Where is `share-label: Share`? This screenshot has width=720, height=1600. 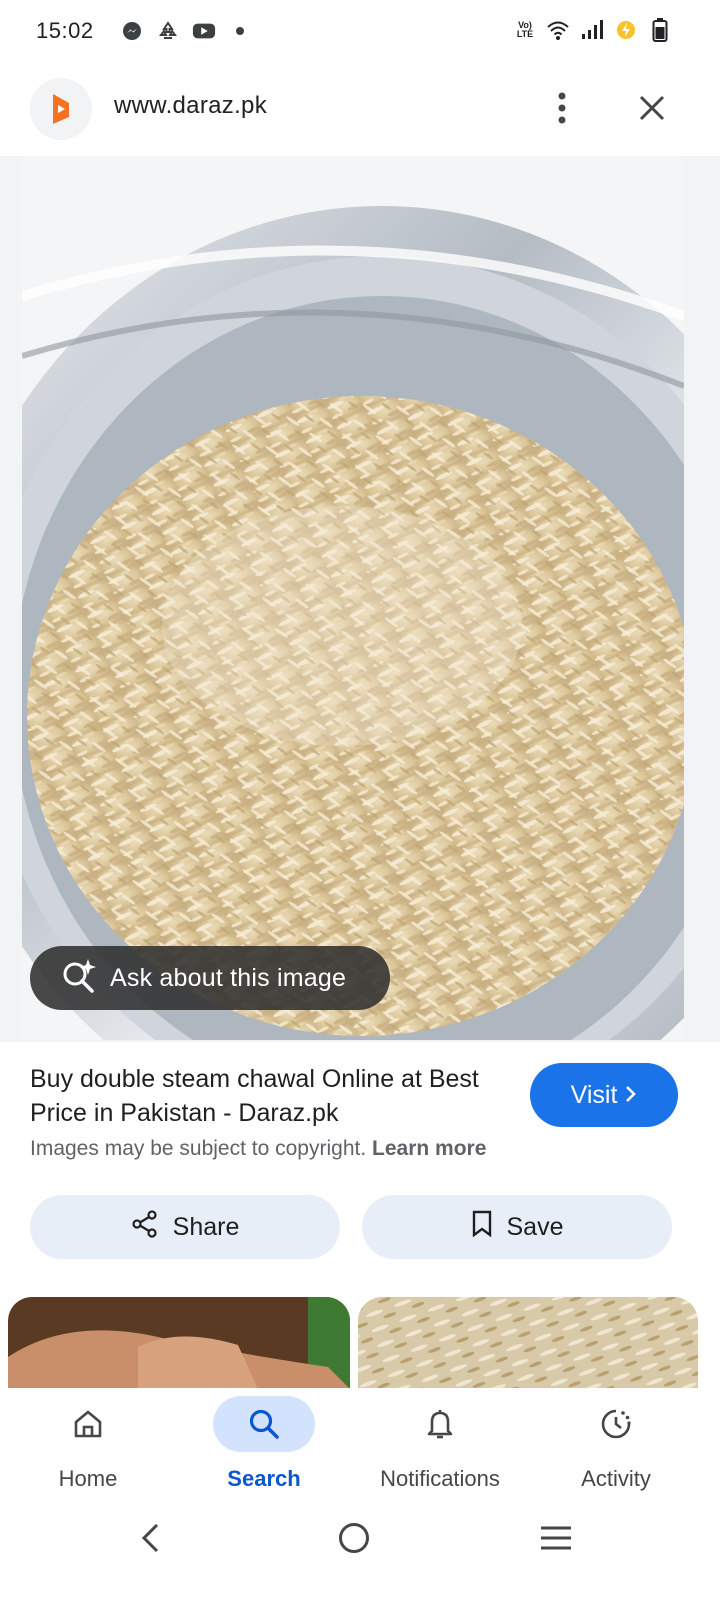
share-label: Share is located at coordinates (206, 1226).